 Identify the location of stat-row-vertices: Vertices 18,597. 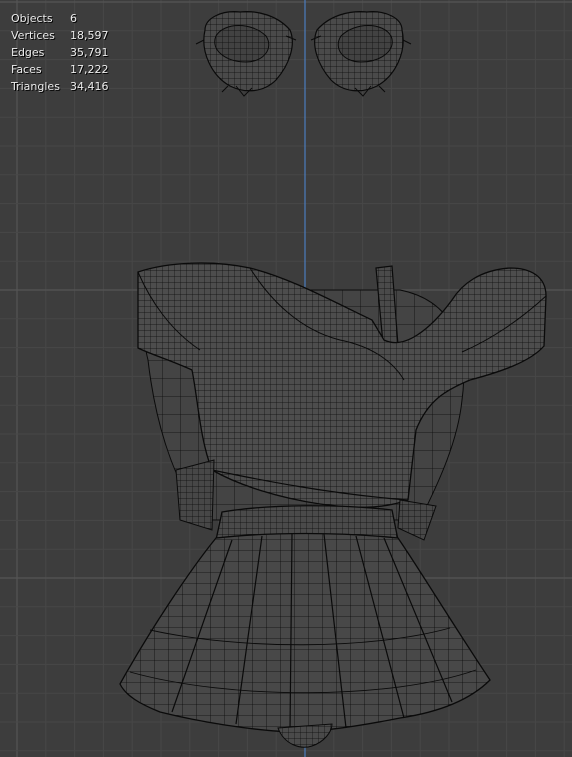
(60, 35).